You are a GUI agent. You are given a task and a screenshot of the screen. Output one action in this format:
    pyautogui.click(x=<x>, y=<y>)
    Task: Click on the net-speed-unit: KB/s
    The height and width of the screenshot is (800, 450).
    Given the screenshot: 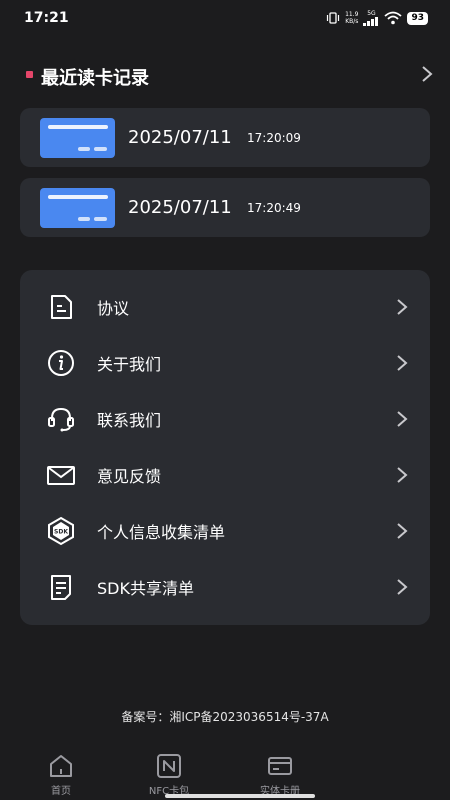 What is the action you would take?
    pyautogui.click(x=352, y=21)
    